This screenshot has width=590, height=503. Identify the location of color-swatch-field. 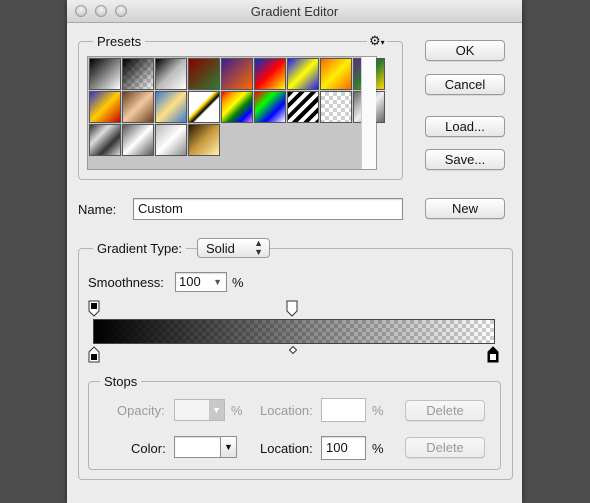
(197, 447).